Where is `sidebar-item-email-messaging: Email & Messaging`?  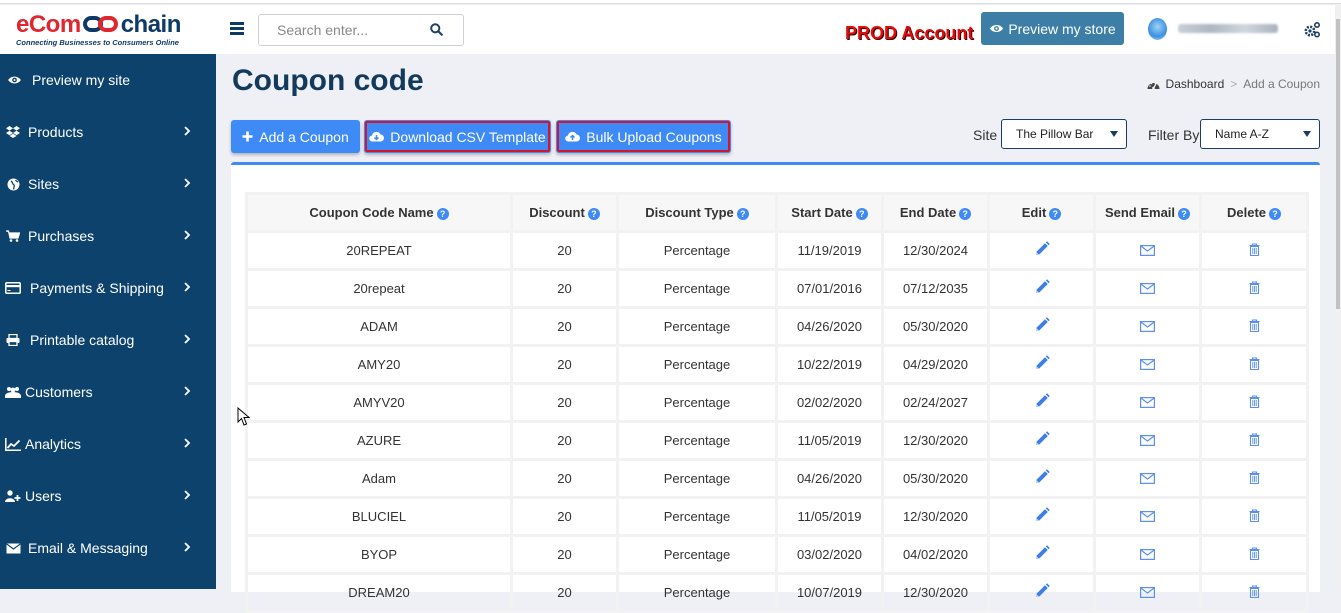
sidebar-item-email-messaging: Email & Messaging is located at coordinates (108, 548).